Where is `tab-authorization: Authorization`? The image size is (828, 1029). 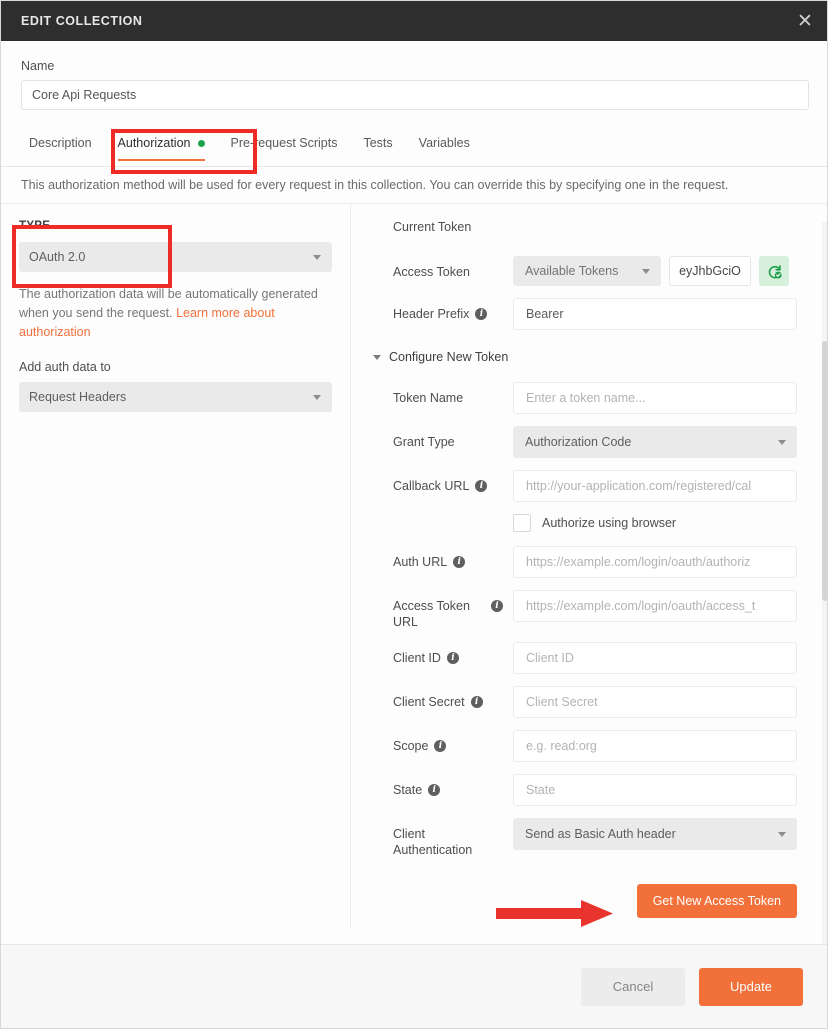 tab-authorization: Authorization is located at coordinates (161, 145).